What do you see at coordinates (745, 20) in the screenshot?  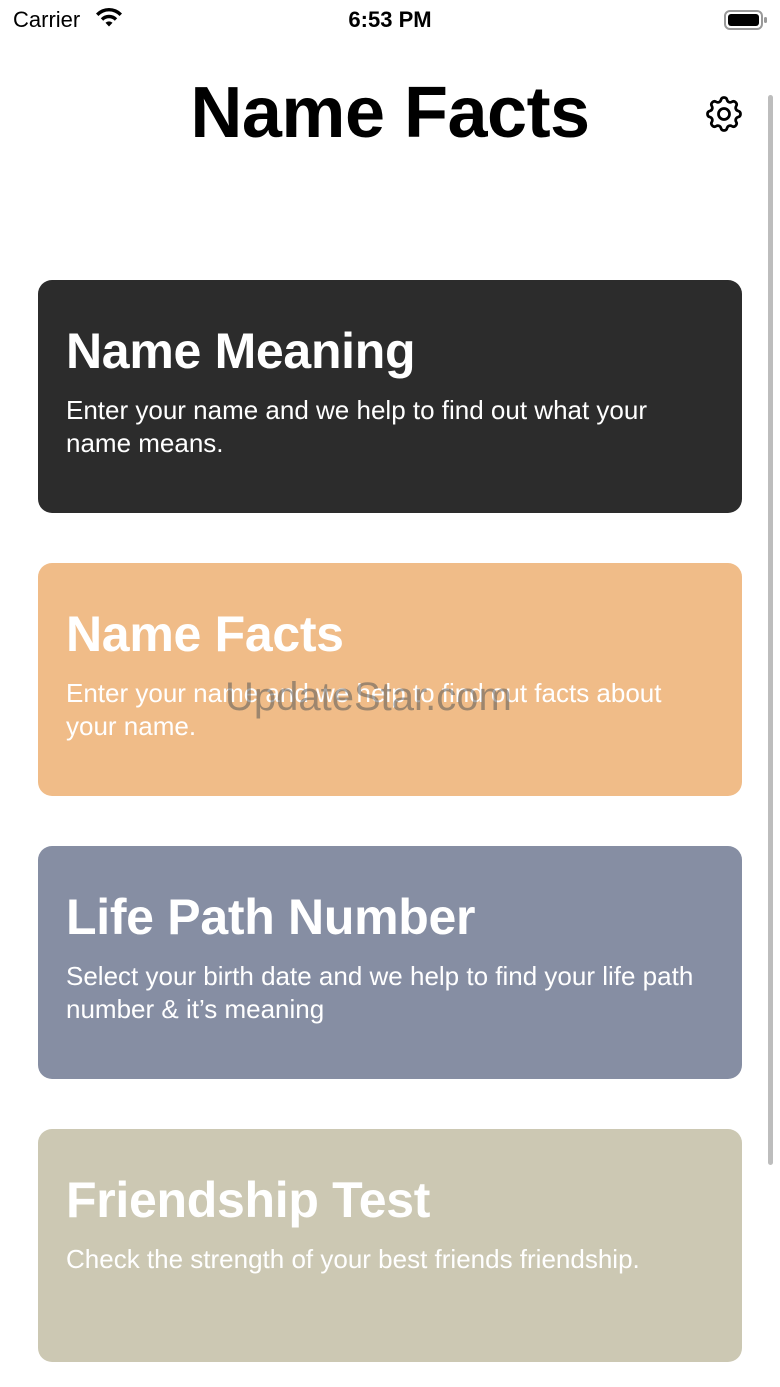 I see `battery-full-icon` at bounding box center [745, 20].